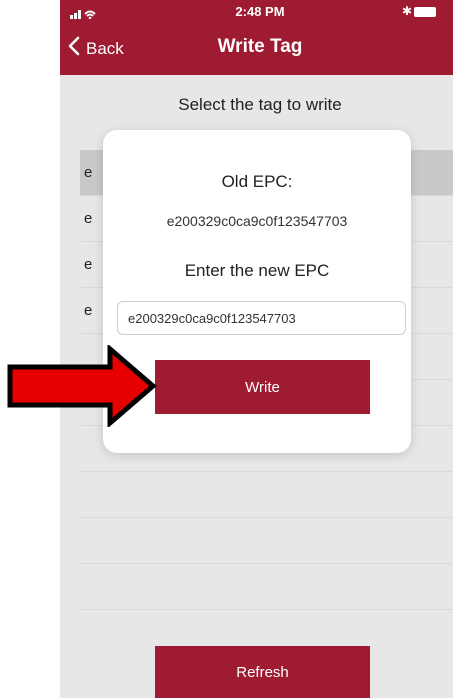  I want to click on new-epc-input, so click(261, 318).